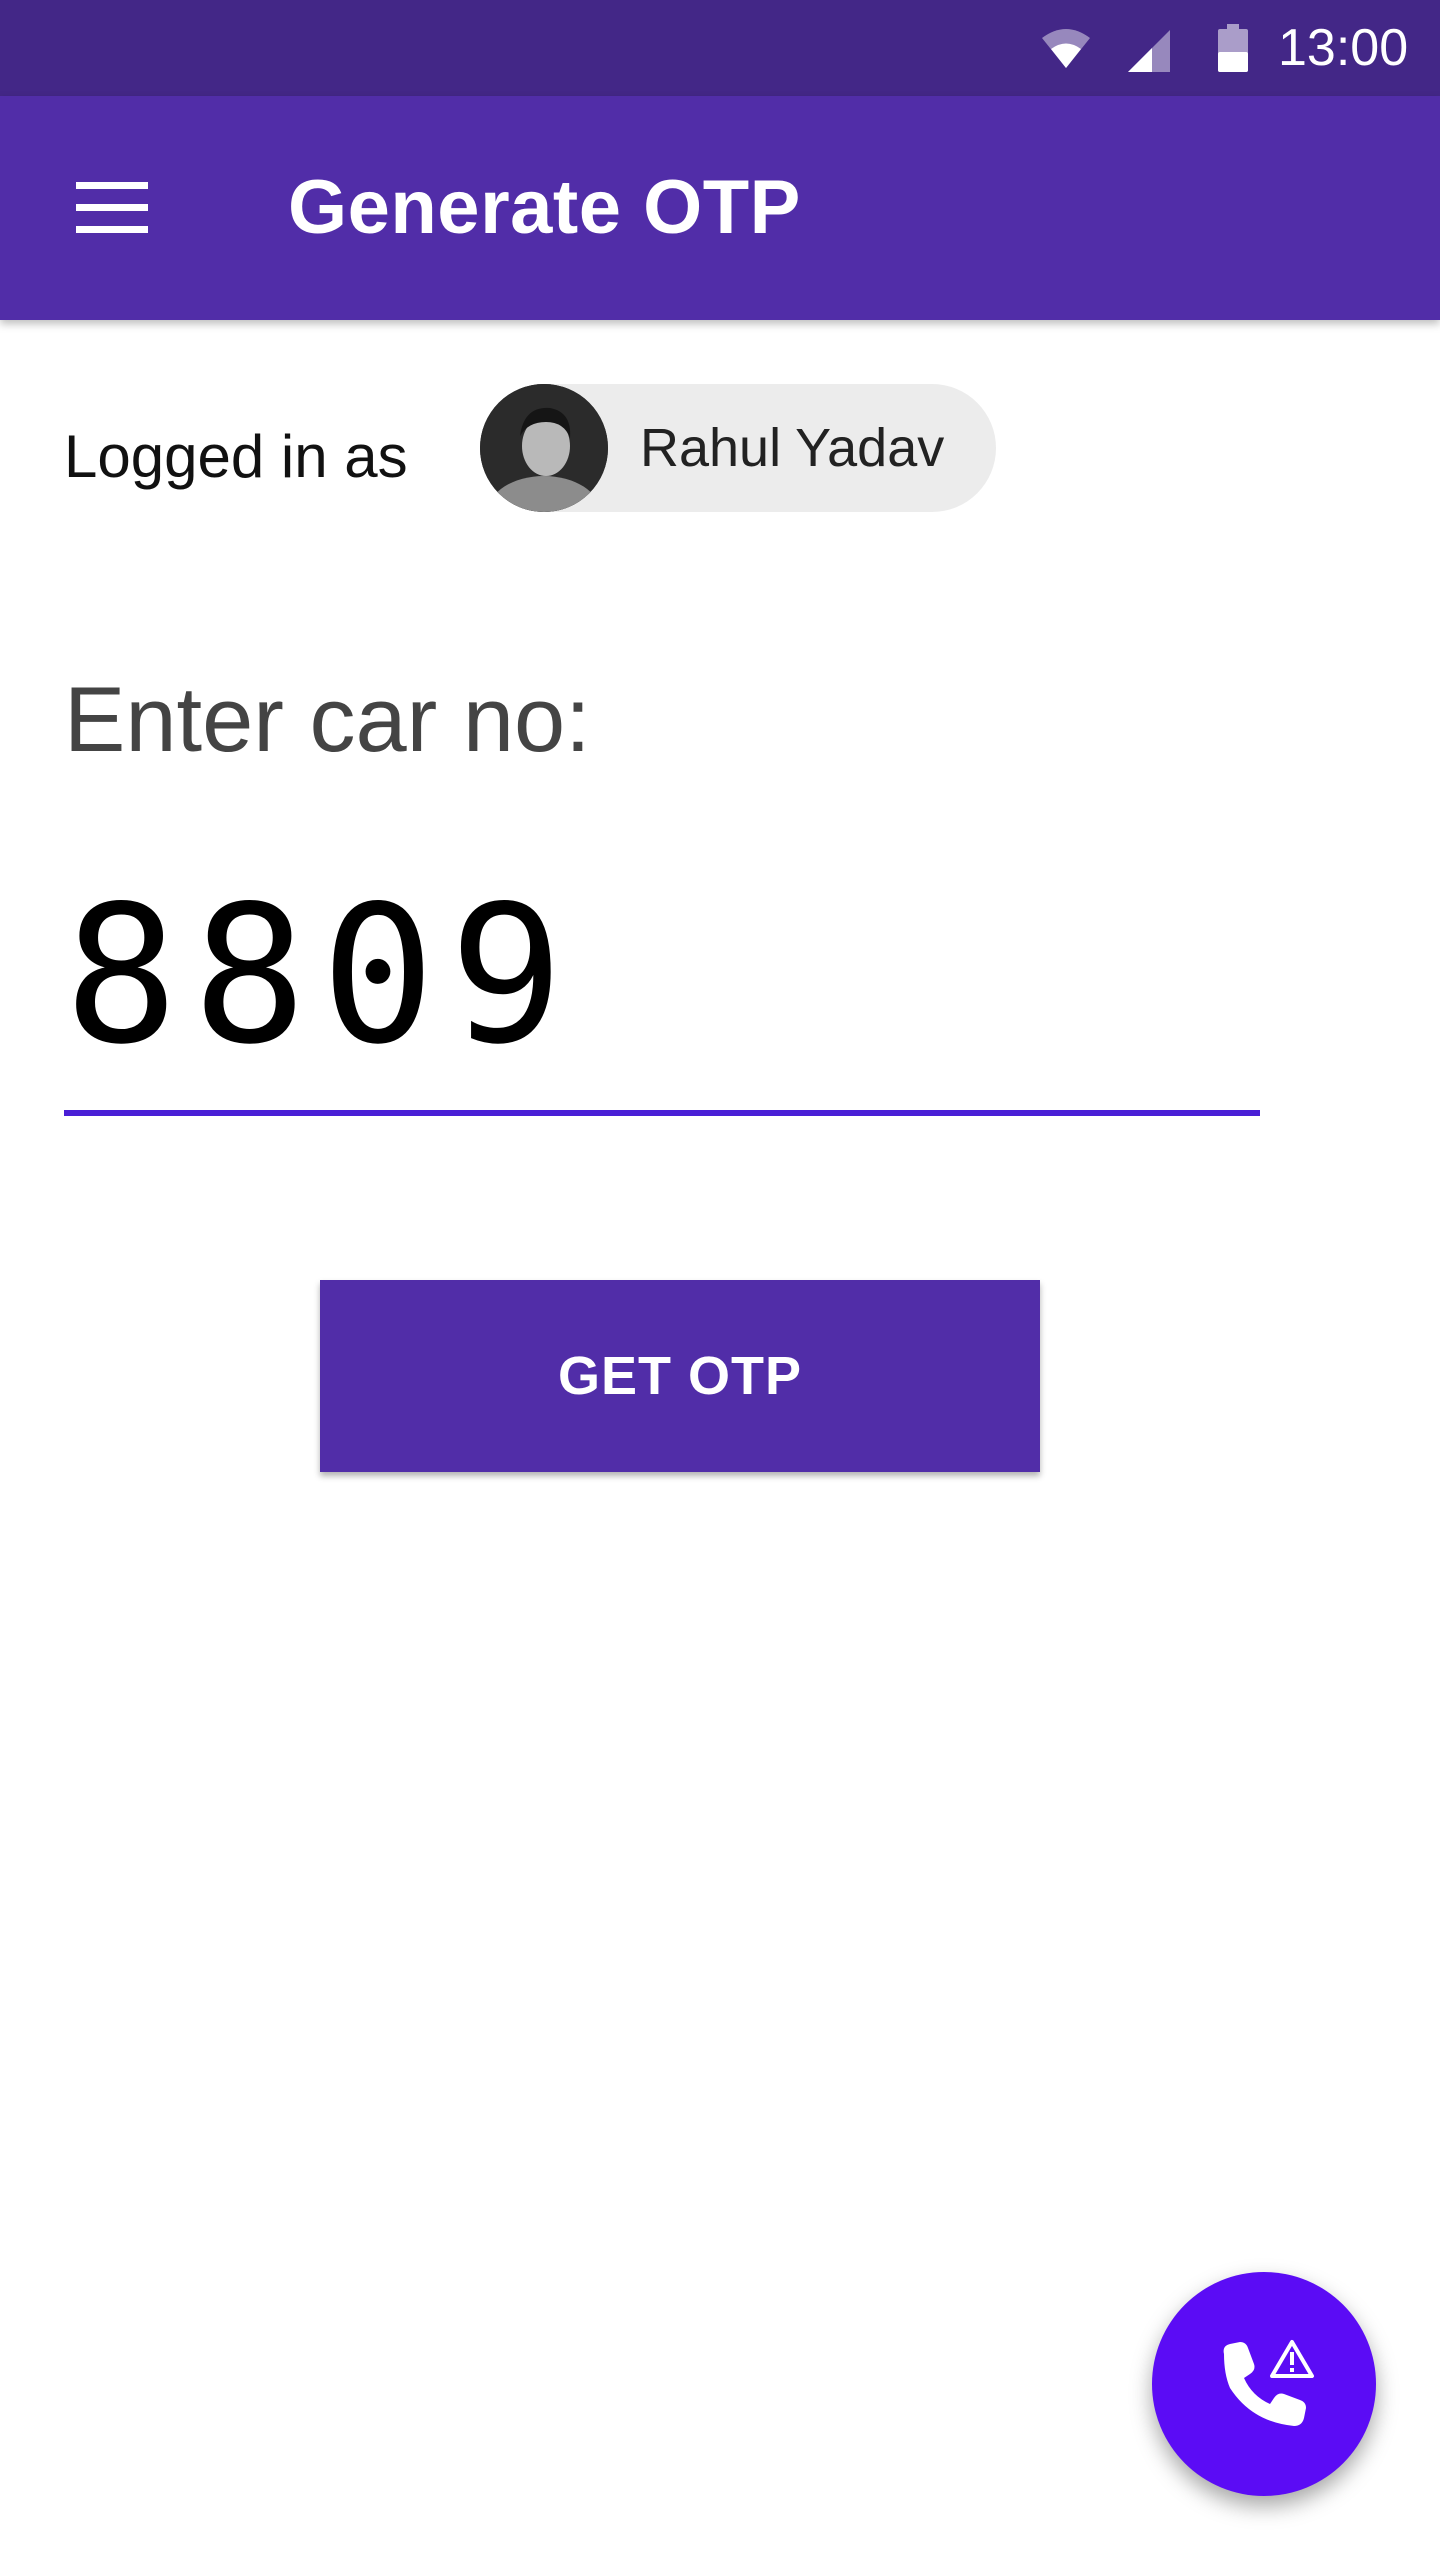 This screenshot has width=1440, height=2560. What do you see at coordinates (662, 978) in the screenshot?
I see `car-number-input` at bounding box center [662, 978].